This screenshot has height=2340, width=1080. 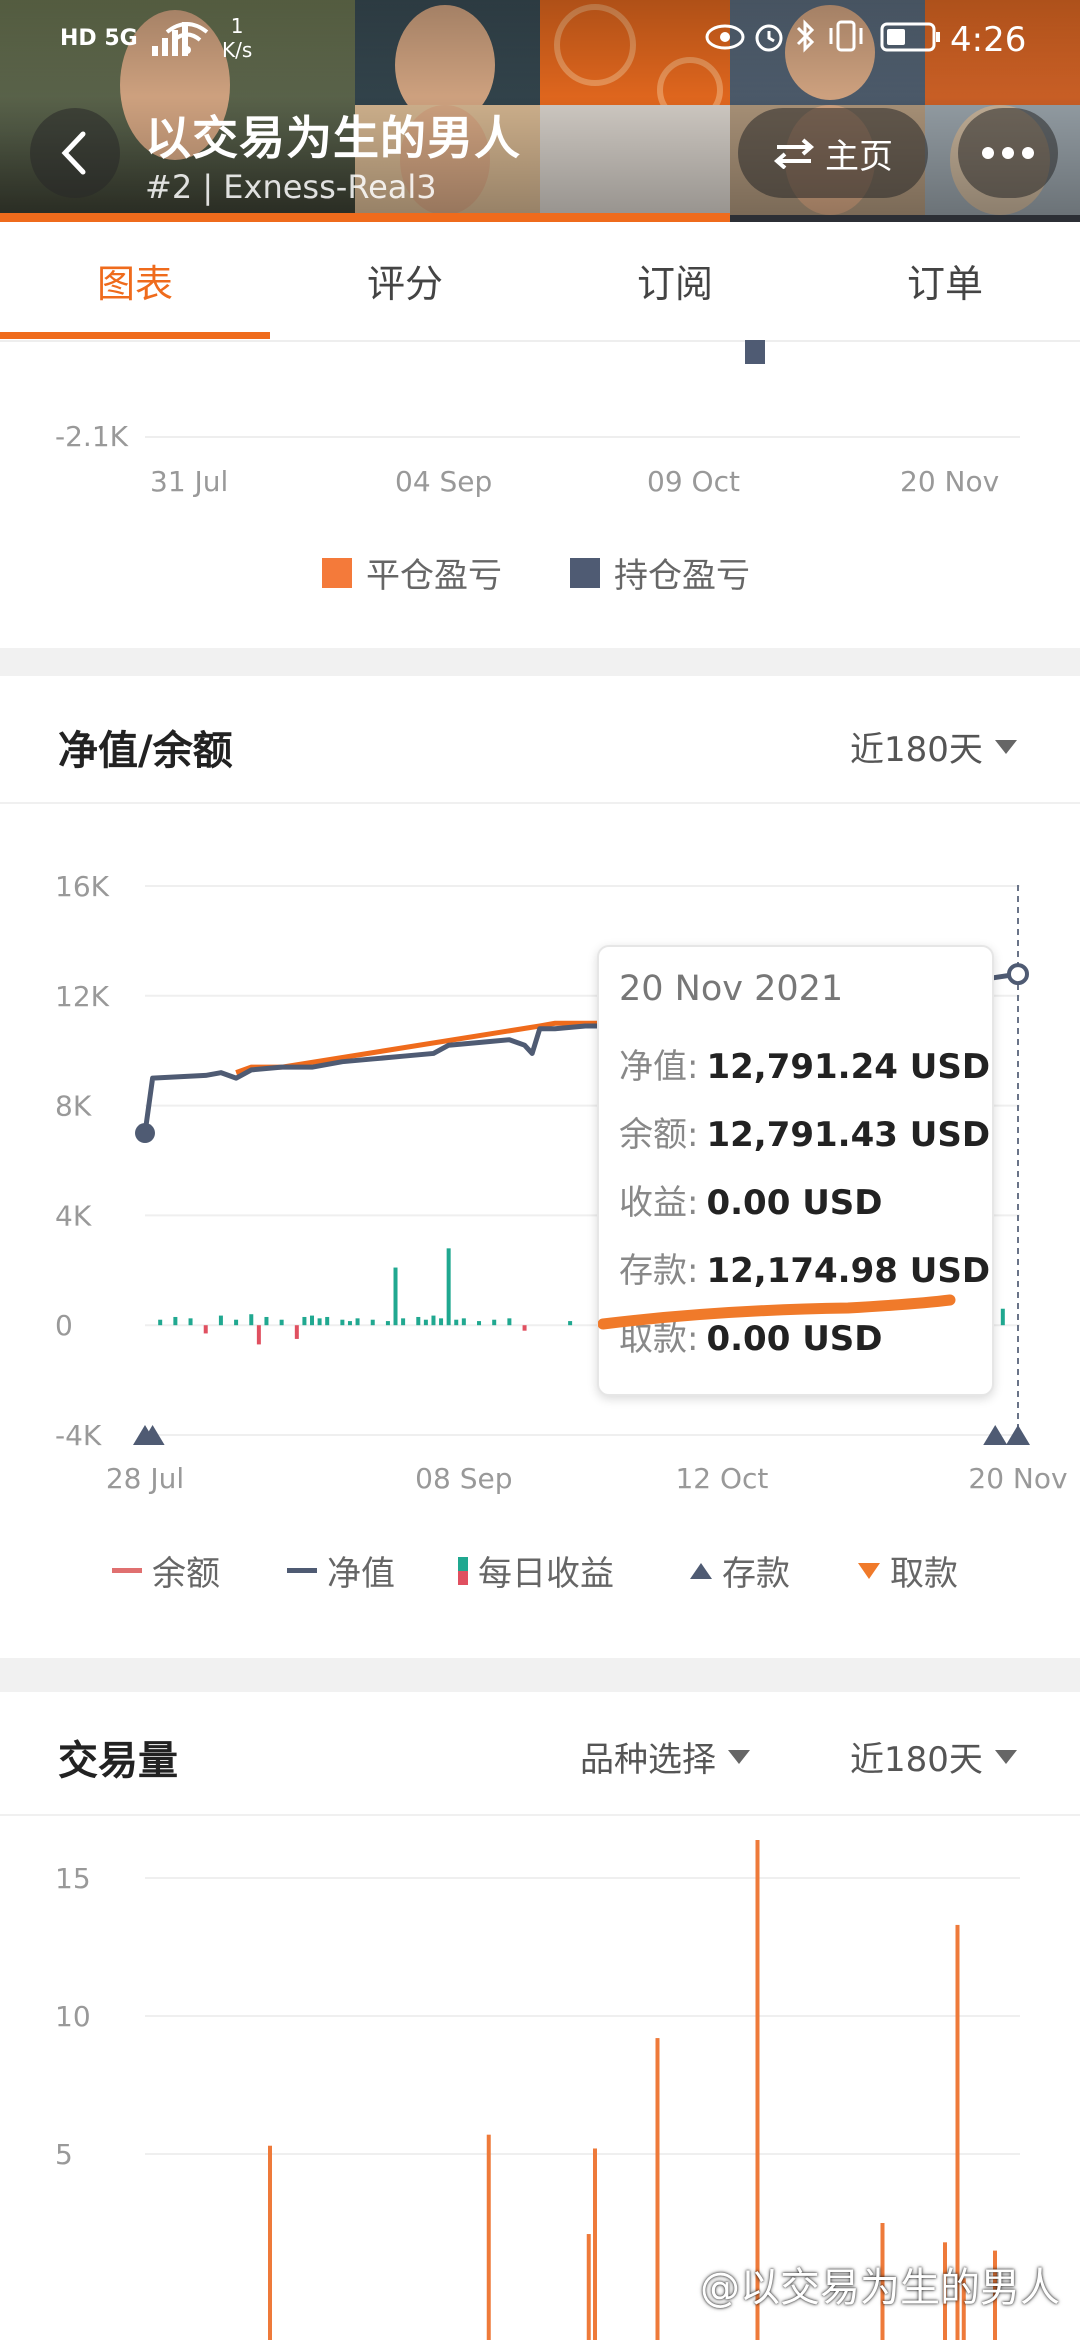 I want to click on x-tick-label: 20 Nov, so click(x=1017, y=1478).